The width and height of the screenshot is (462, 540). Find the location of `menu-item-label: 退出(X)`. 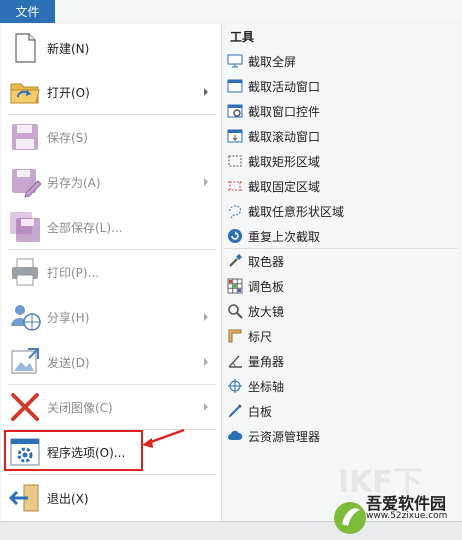

menu-item-label: 退出(X) is located at coordinates (68, 498).